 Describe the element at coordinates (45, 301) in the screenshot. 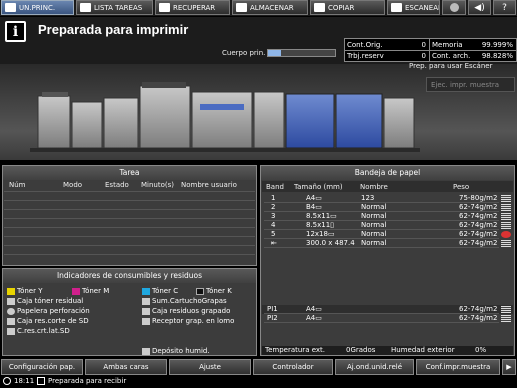

I see `waste-toner-indicator: Caja tóner residual` at that location.